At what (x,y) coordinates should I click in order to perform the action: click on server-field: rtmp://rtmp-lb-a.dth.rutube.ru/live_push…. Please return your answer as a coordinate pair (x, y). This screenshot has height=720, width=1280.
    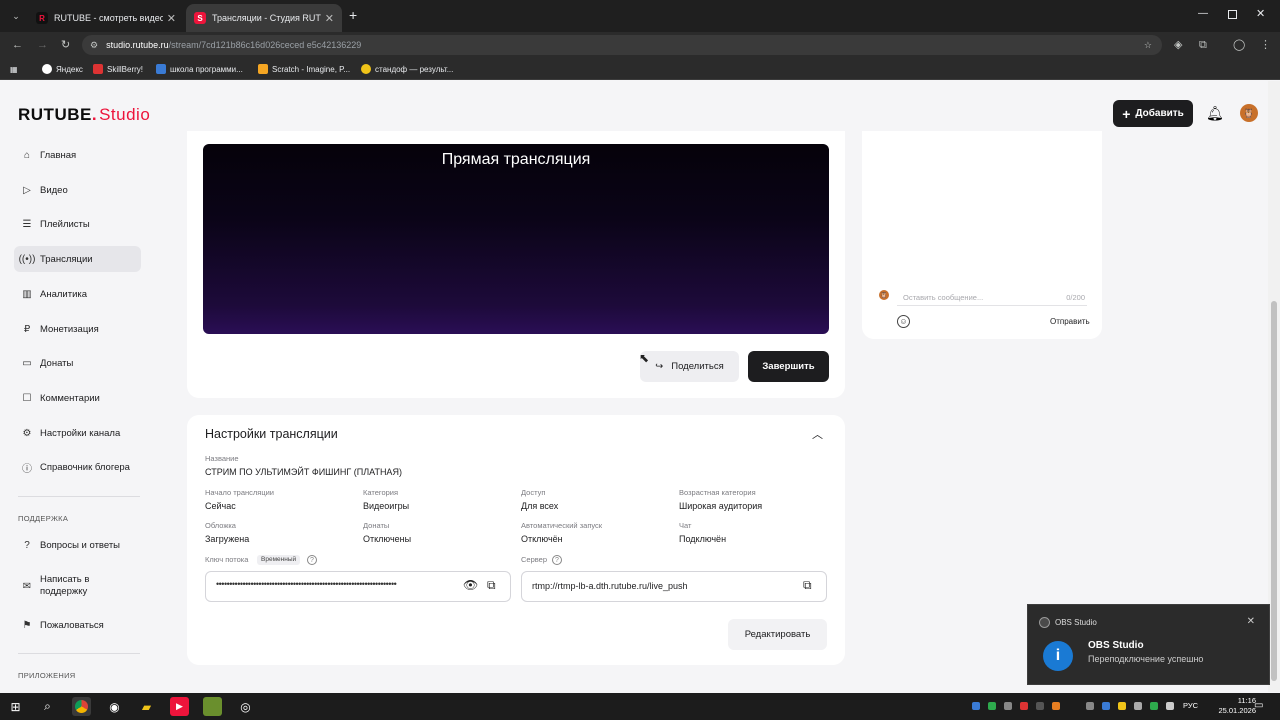
    Looking at the image, I should click on (674, 586).